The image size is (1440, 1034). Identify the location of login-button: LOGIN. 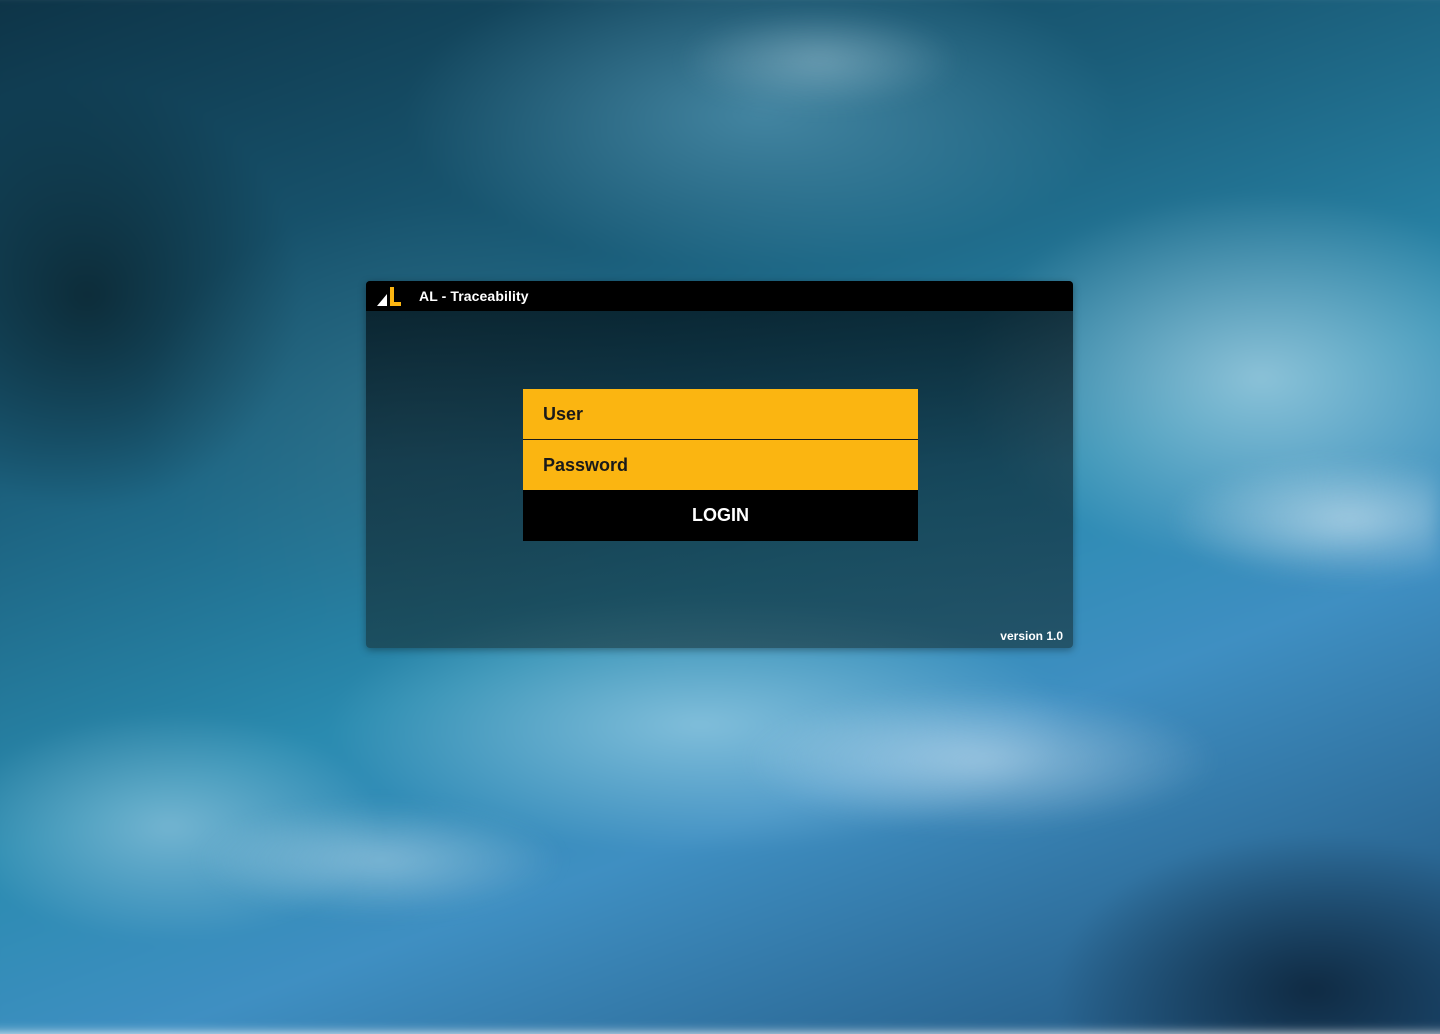
(720, 515).